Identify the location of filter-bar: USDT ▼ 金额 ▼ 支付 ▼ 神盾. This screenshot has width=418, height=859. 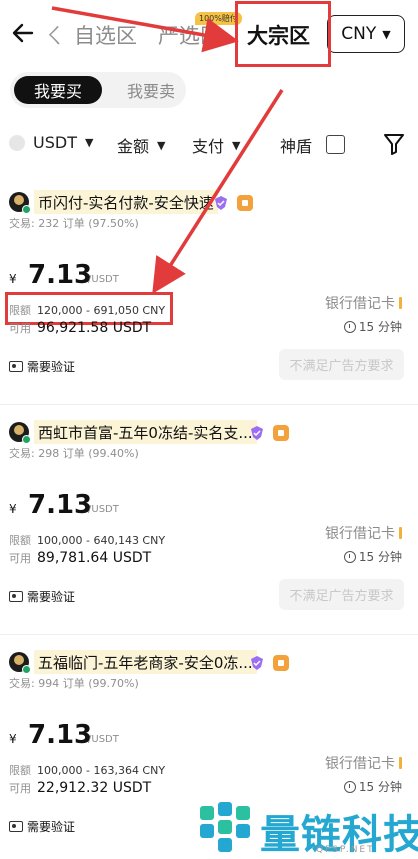
(209, 145).